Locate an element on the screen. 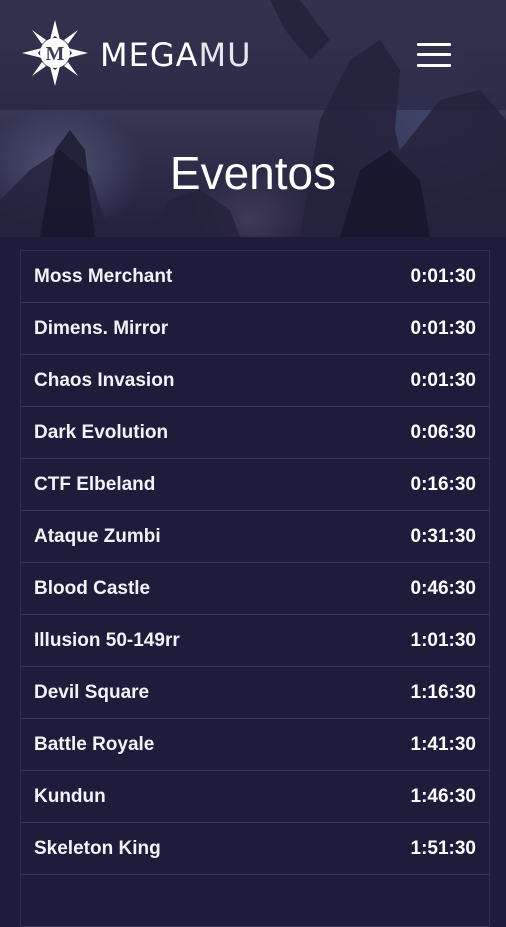  event-time: 0:16:30 is located at coordinates (443, 484).